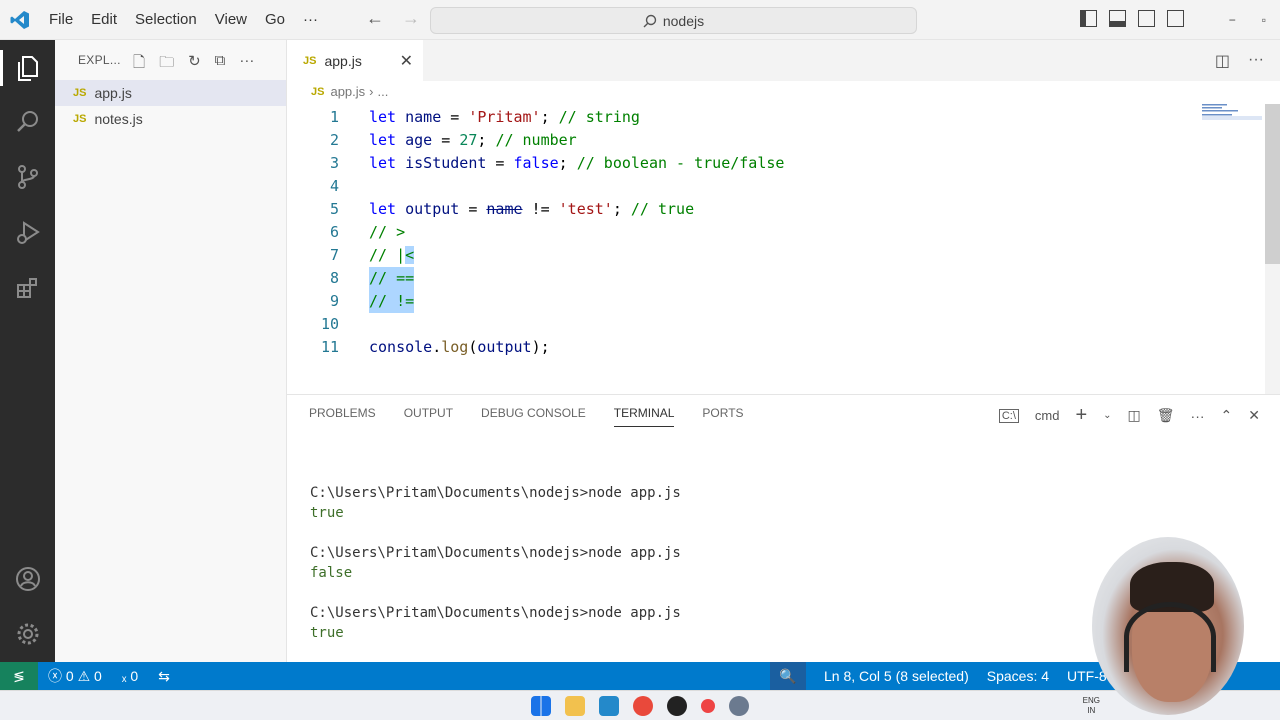 The width and height of the screenshot is (1280, 720). Describe the element at coordinates (1227, 415) in the screenshot. I see `maximize-panel-icon: ⌃` at that location.